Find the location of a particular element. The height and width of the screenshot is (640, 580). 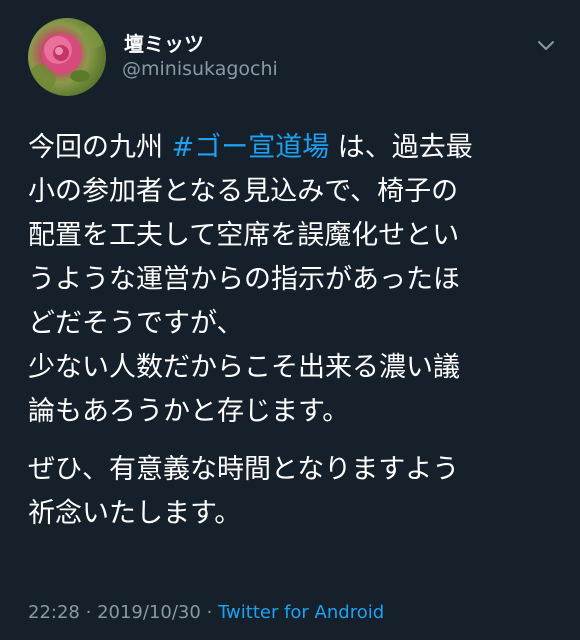

tweet-line: 小の参加者となる見込みで、椅子の is located at coordinates (243, 191).